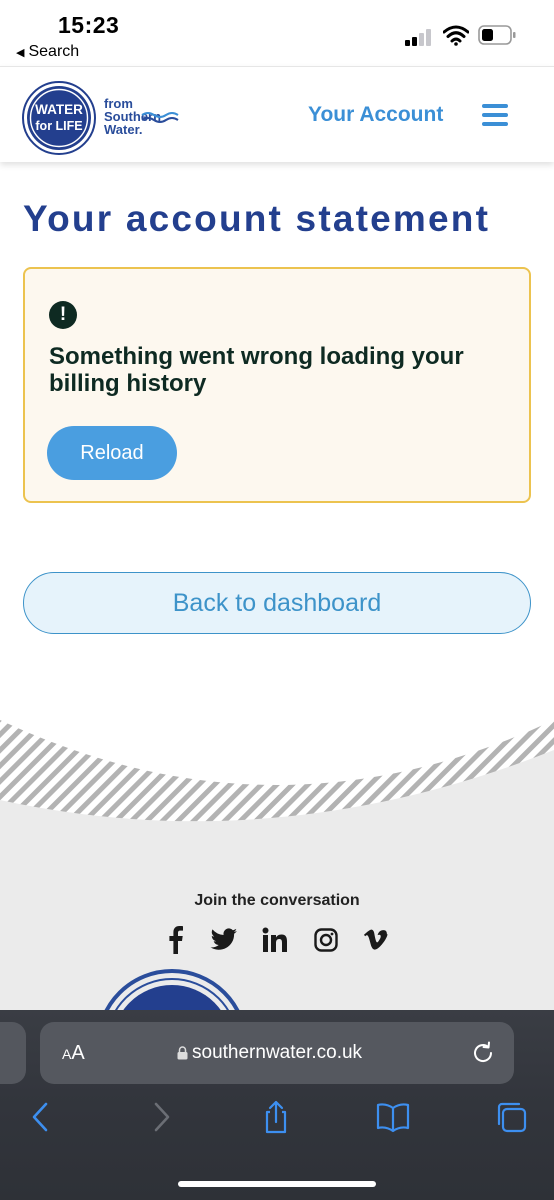 This screenshot has height=1200, width=554. What do you see at coordinates (175, 940) in the screenshot?
I see `facebook-icon` at bounding box center [175, 940].